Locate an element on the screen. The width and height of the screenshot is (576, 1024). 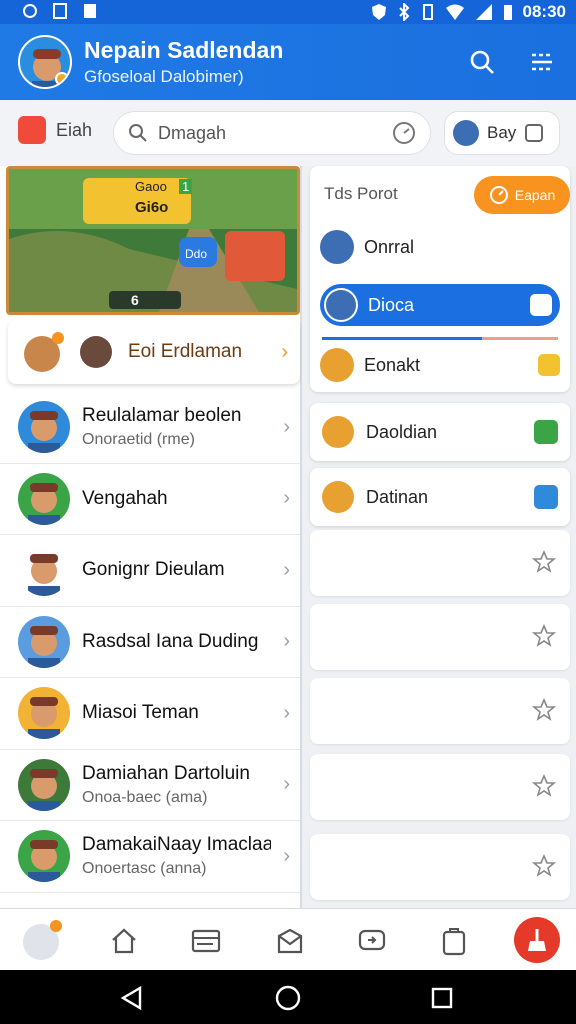
search-button is located at coordinates (482, 62).